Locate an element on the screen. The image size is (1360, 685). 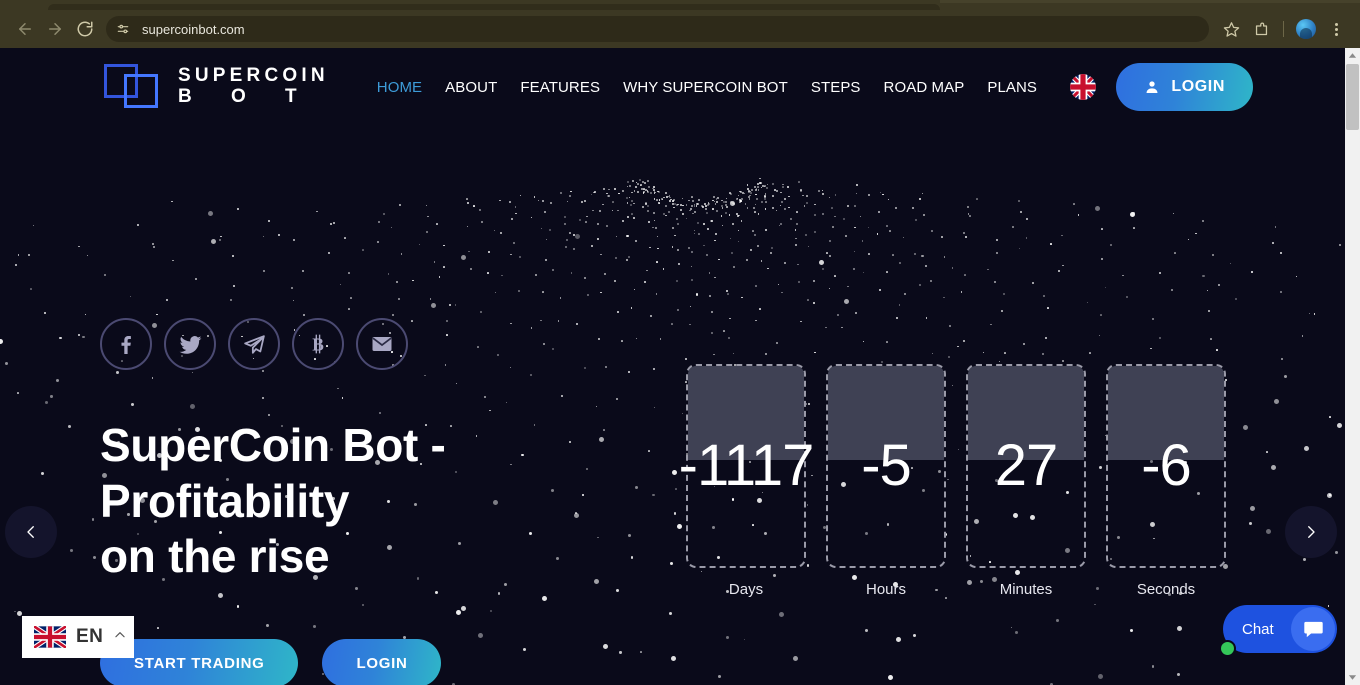
url-text: supercoinbot.com is located at coordinates (193, 29).